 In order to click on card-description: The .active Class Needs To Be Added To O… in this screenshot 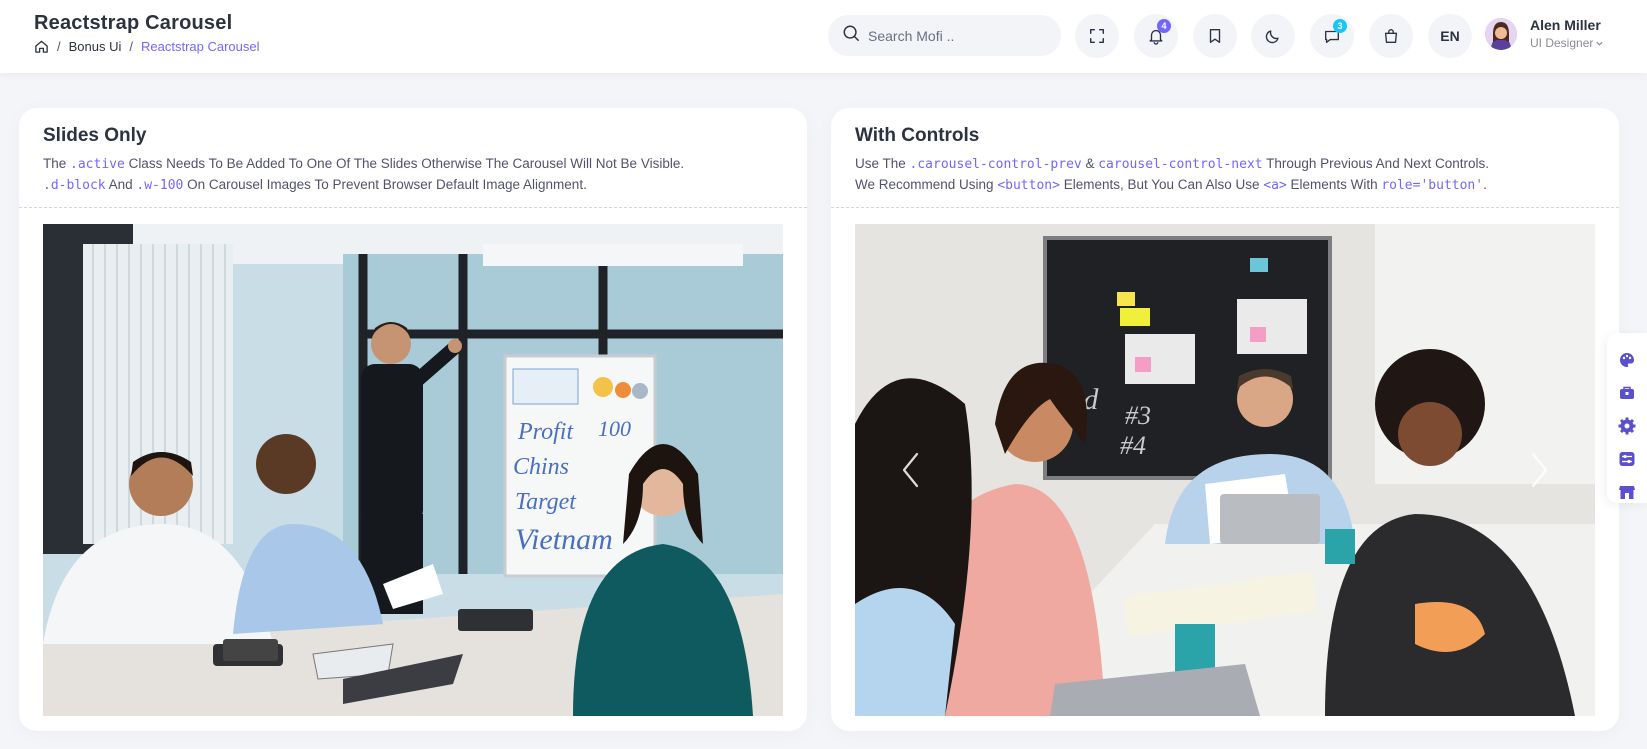, I will do `click(364, 174)`.